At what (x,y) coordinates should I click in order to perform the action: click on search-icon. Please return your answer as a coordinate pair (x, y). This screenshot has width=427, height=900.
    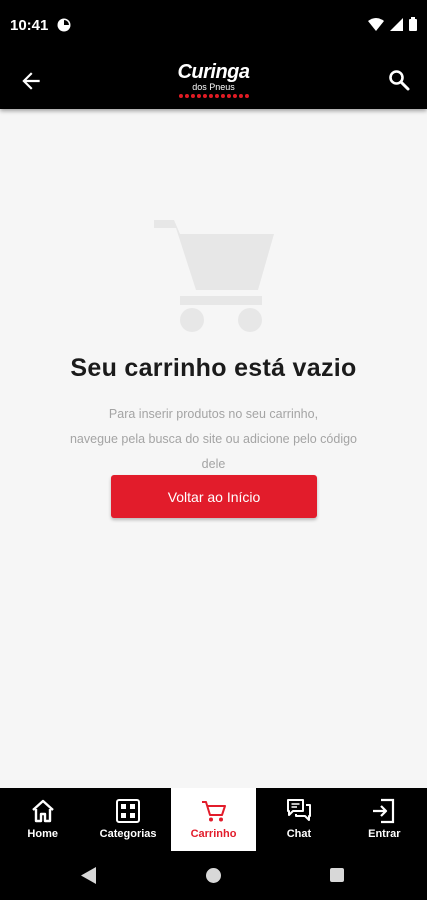
    Looking at the image, I should click on (399, 80).